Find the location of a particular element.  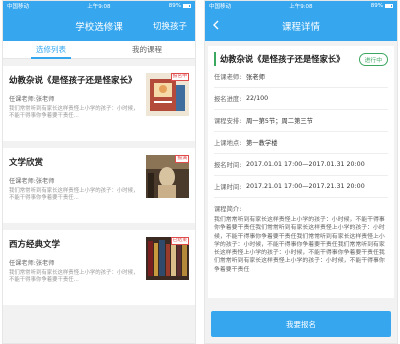

field-label: 任课老师: is located at coordinates (228, 77).